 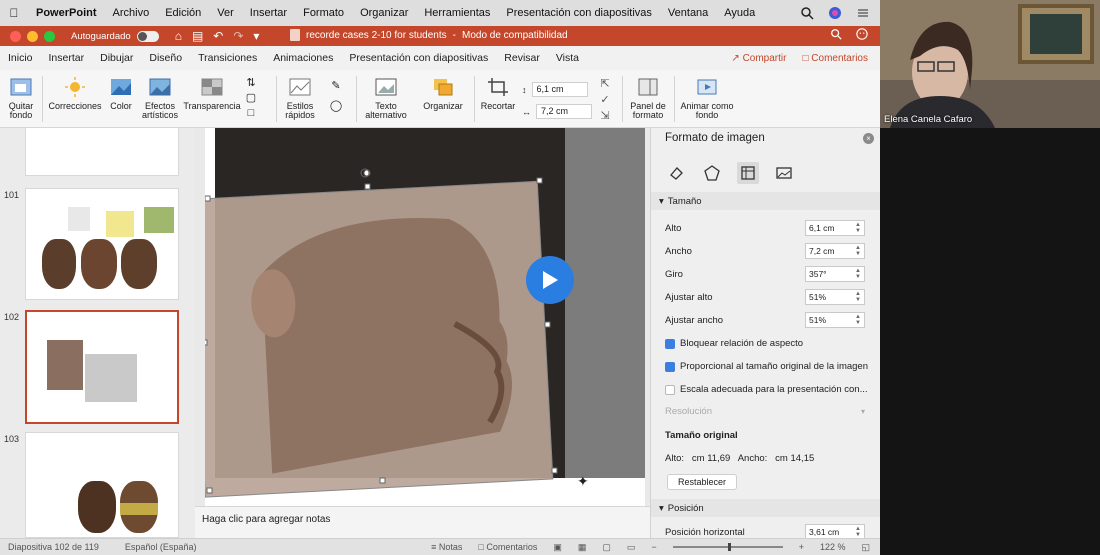 What do you see at coordinates (225, 13) in the screenshot?
I see `menu-ver: Ver` at bounding box center [225, 13].